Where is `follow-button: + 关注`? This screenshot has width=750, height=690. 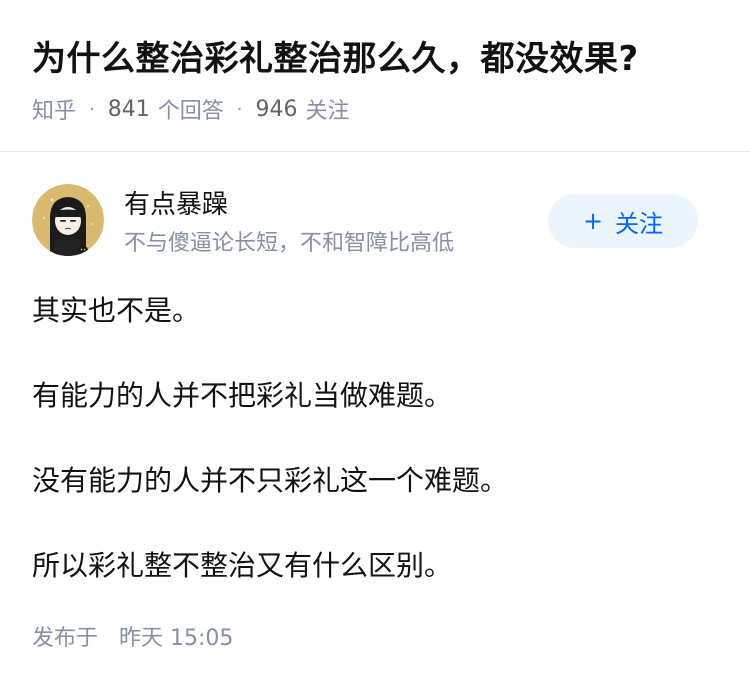
follow-button: + 关注 is located at coordinates (623, 221).